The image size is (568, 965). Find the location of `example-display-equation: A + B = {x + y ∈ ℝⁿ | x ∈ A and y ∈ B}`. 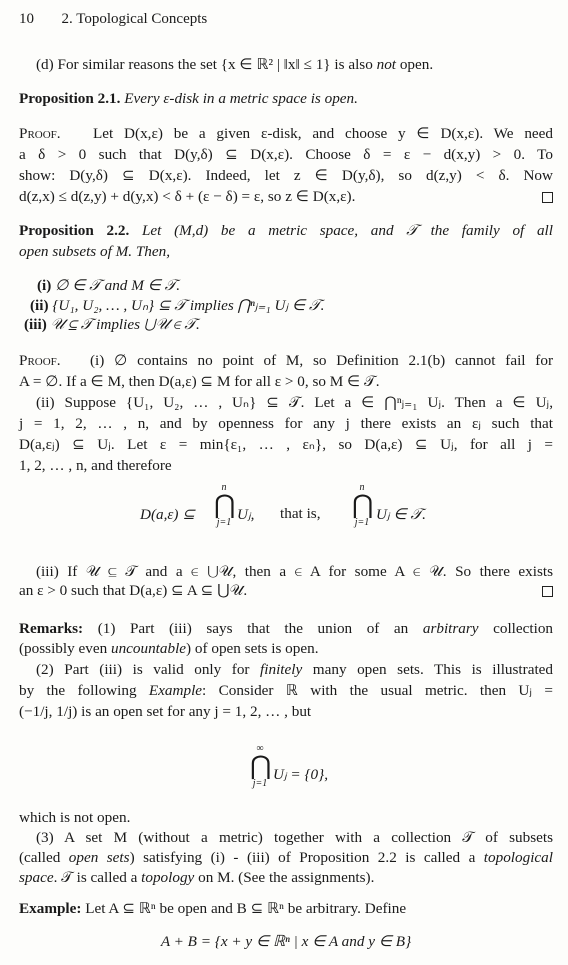

example-display-equation: A + B = {x + y ∈ ℝⁿ | x ∈ A and y ∈ B} is located at coordinates (286, 941).